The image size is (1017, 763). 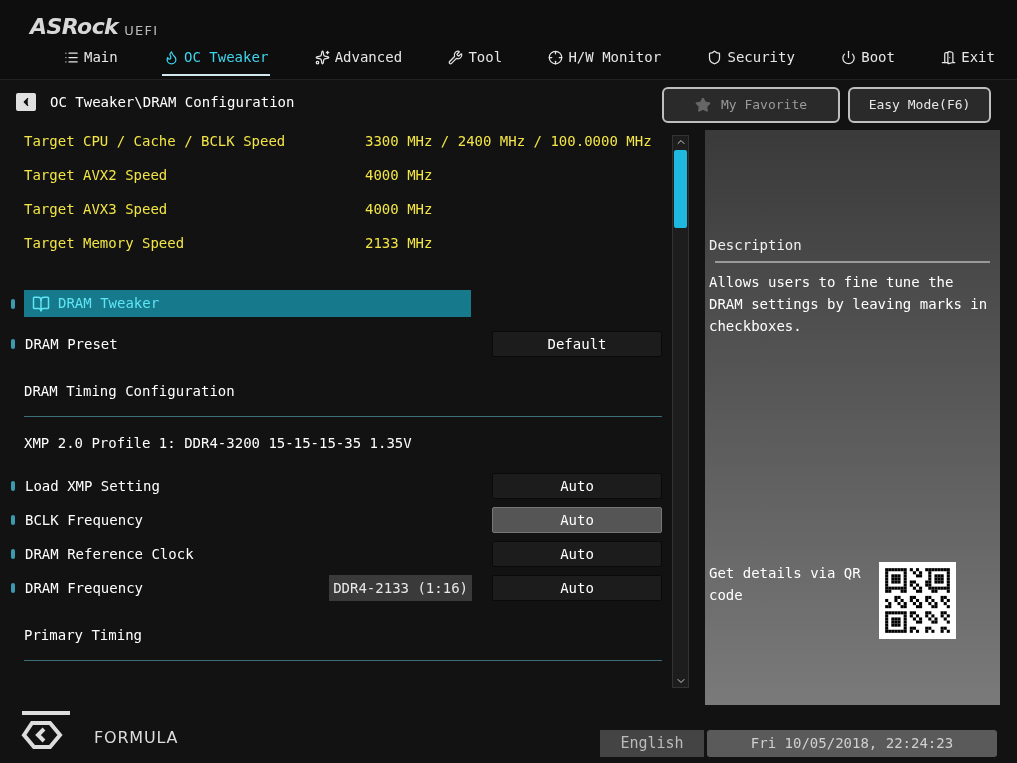 What do you see at coordinates (652, 743) in the screenshot?
I see `language-button: English` at bounding box center [652, 743].